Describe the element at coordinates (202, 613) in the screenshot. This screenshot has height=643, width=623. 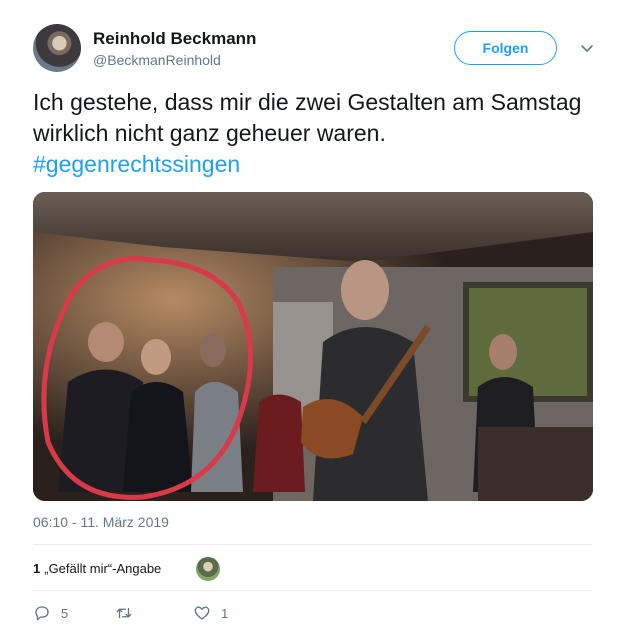
I see `heart-icon` at that location.